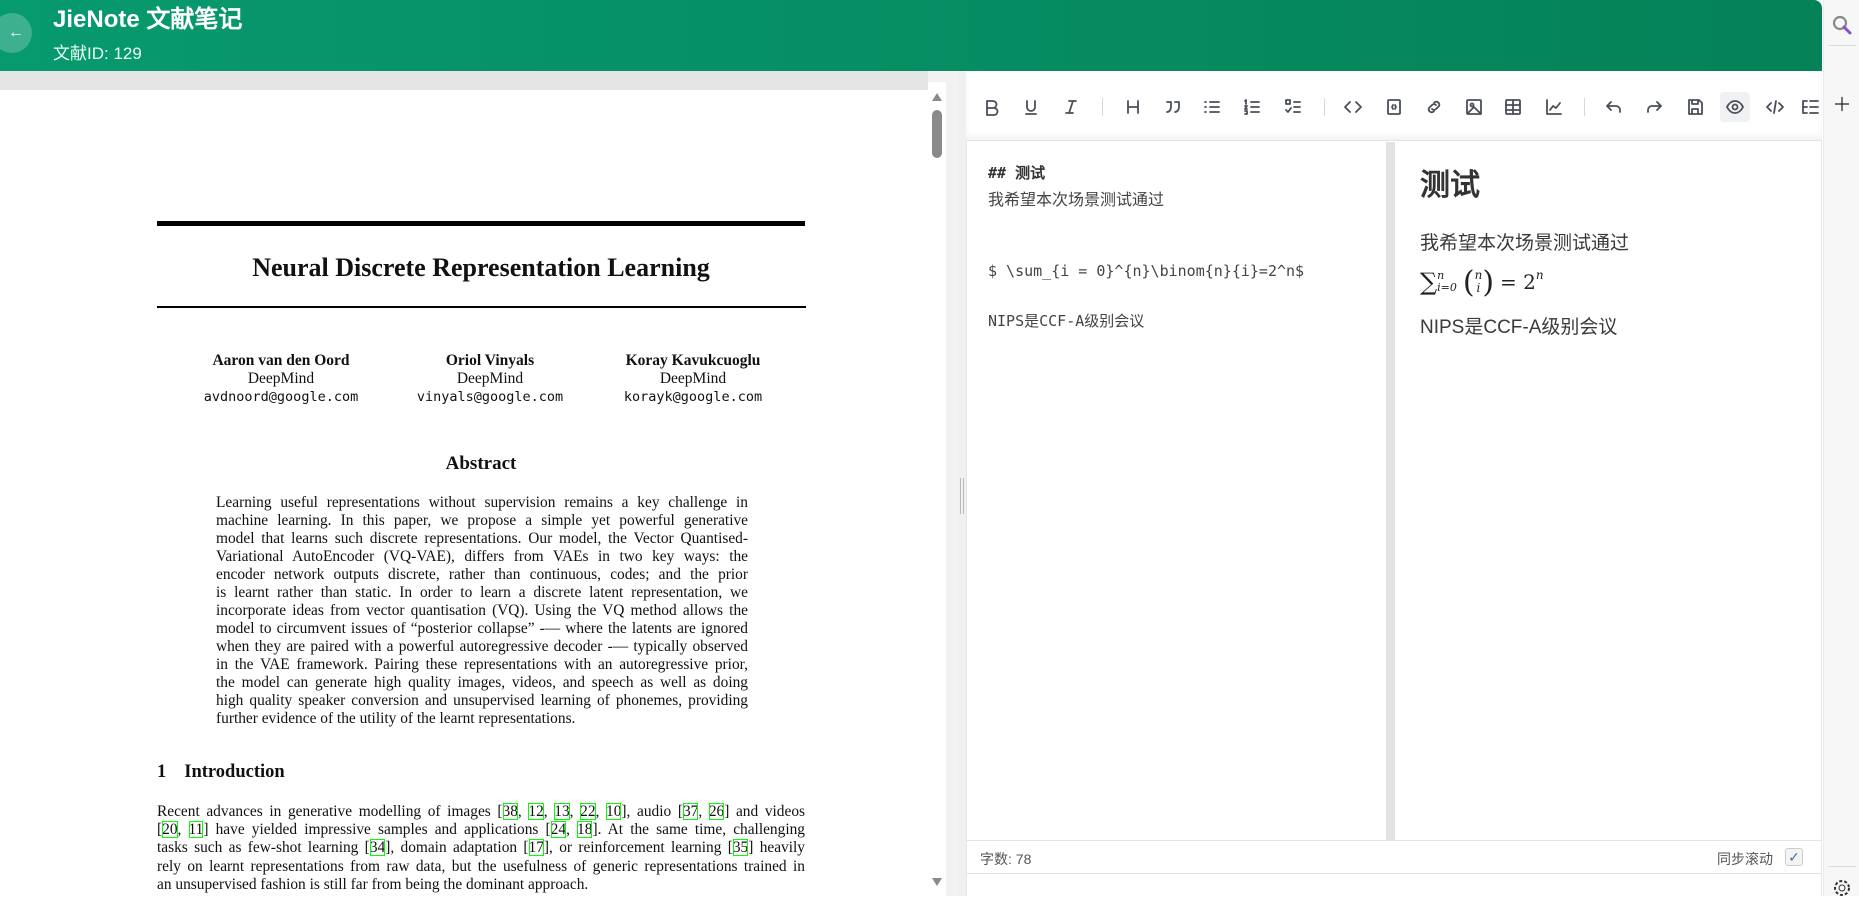 Image resolution: width=1859 pixels, height=898 pixels. Describe the element at coordinates (1842, 104) in the screenshot. I see `plus-icon` at that location.